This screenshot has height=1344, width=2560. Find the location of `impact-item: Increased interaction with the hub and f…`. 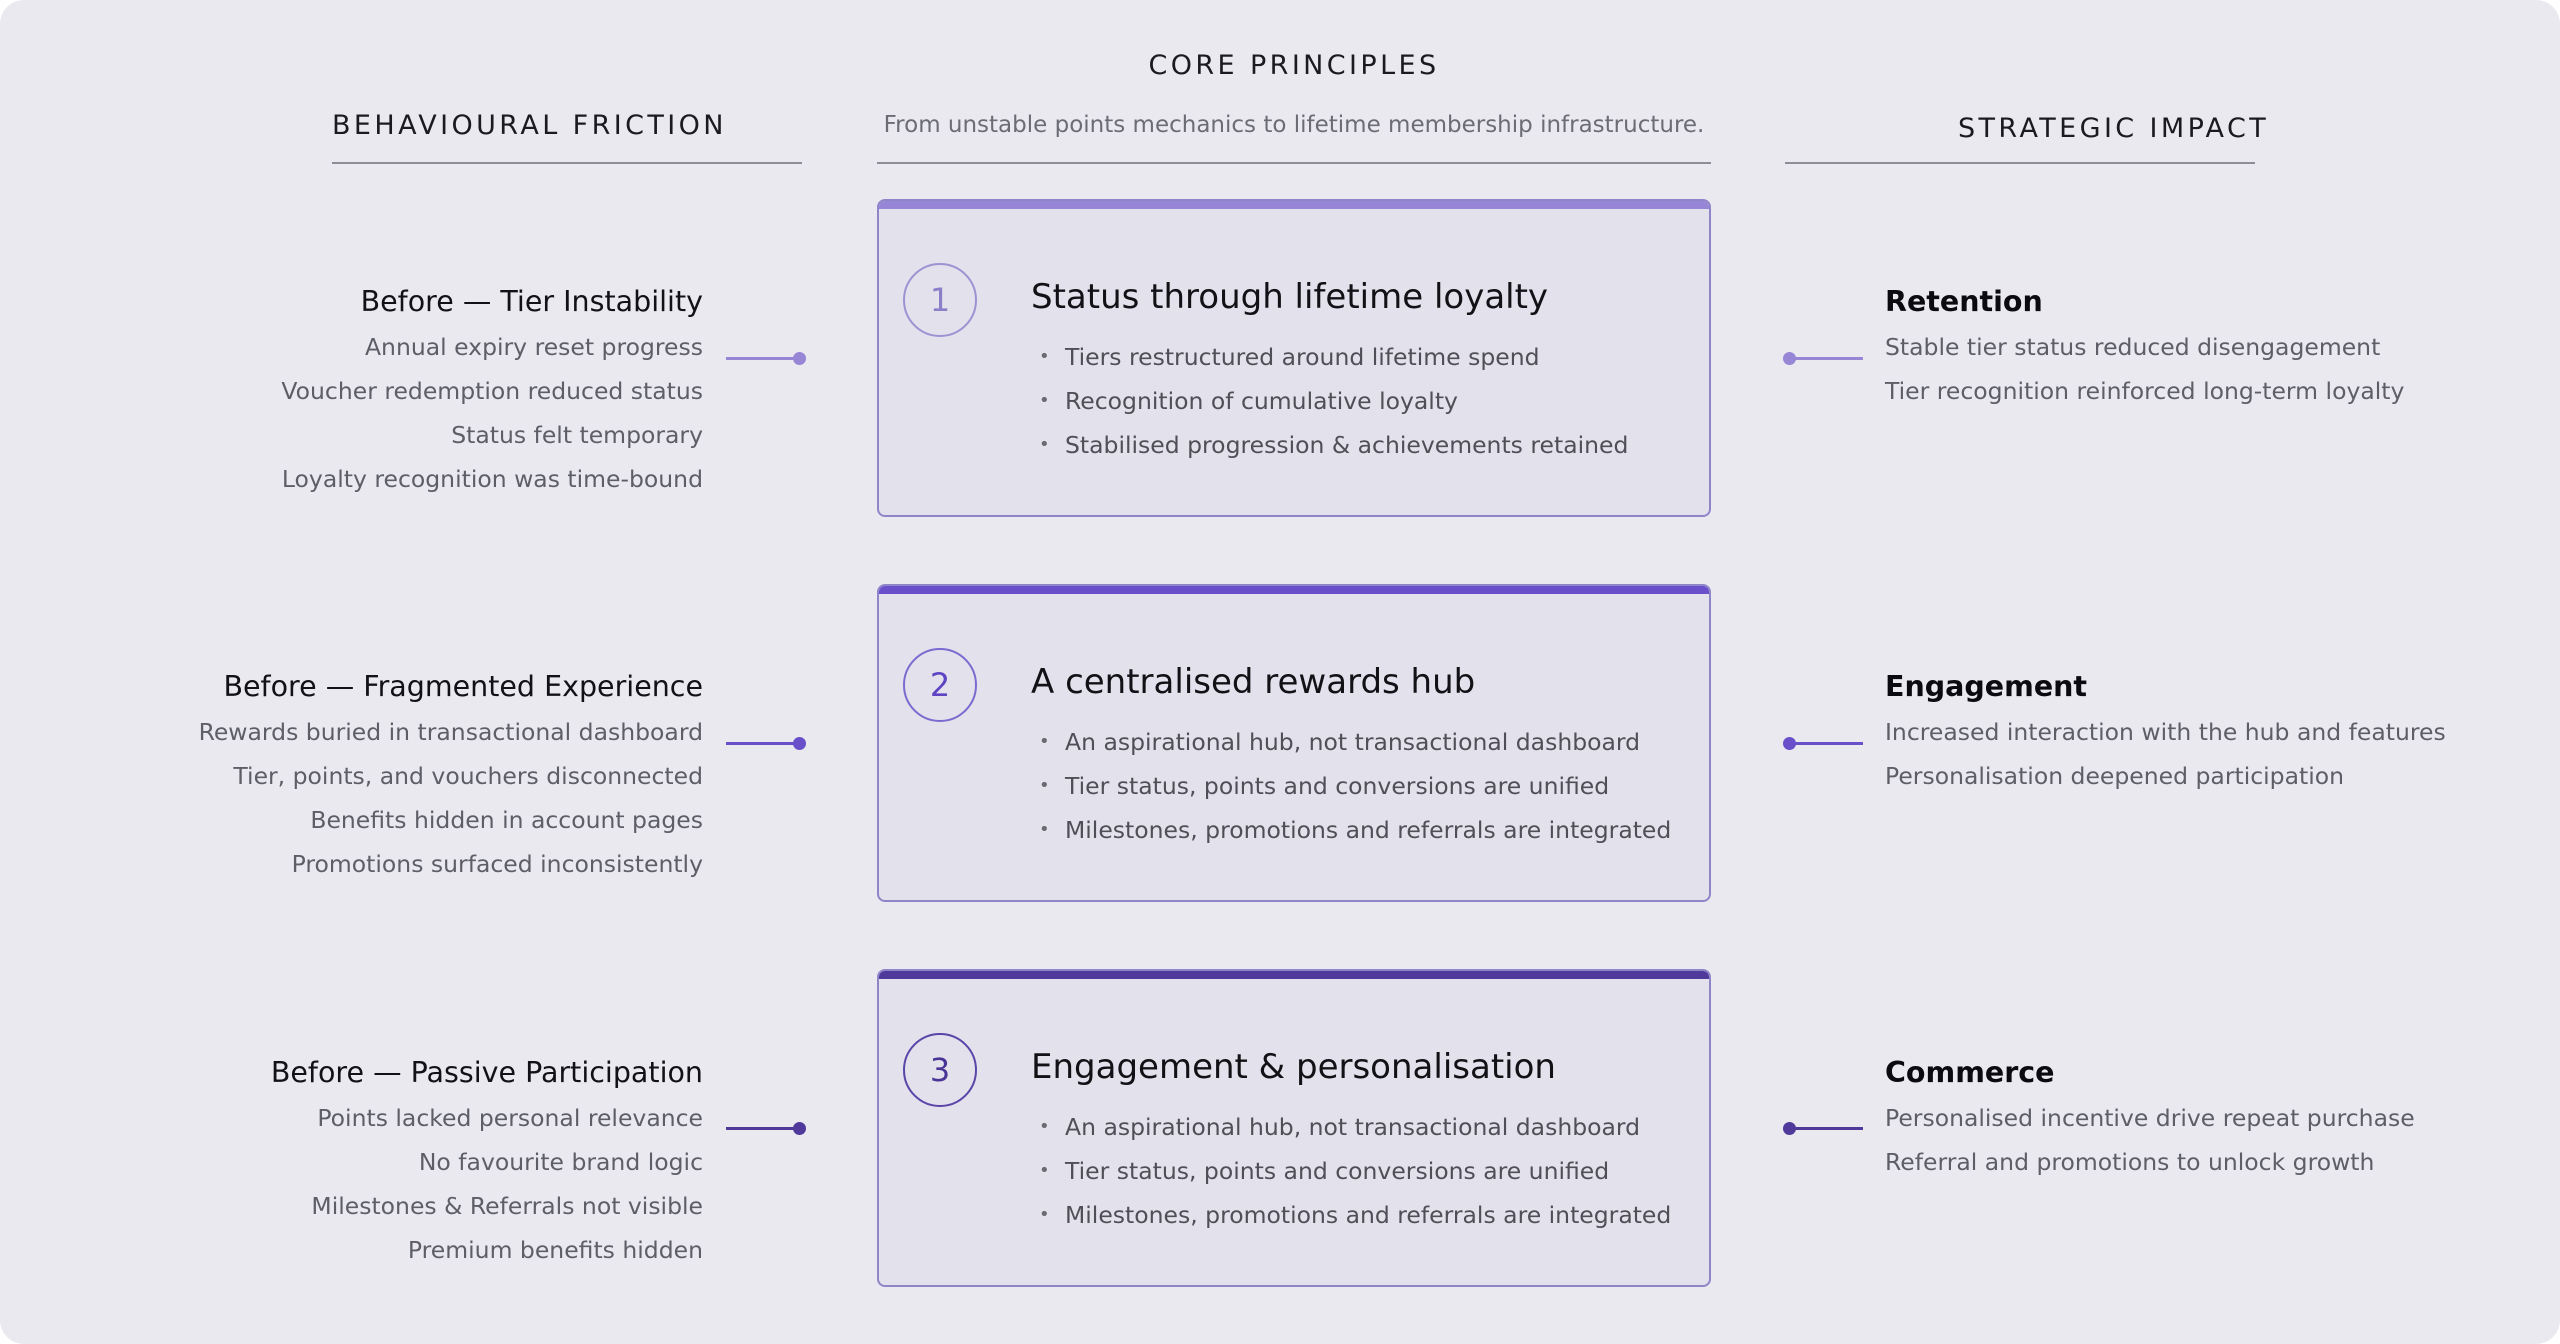

impact-item: Increased interaction with the hub and f… is located at coordinates (2165, 732).